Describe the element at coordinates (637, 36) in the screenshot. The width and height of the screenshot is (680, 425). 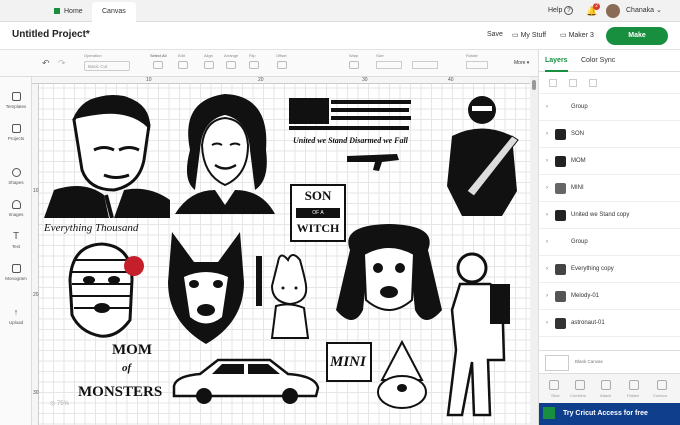
I see `make-button: Make` at that location.